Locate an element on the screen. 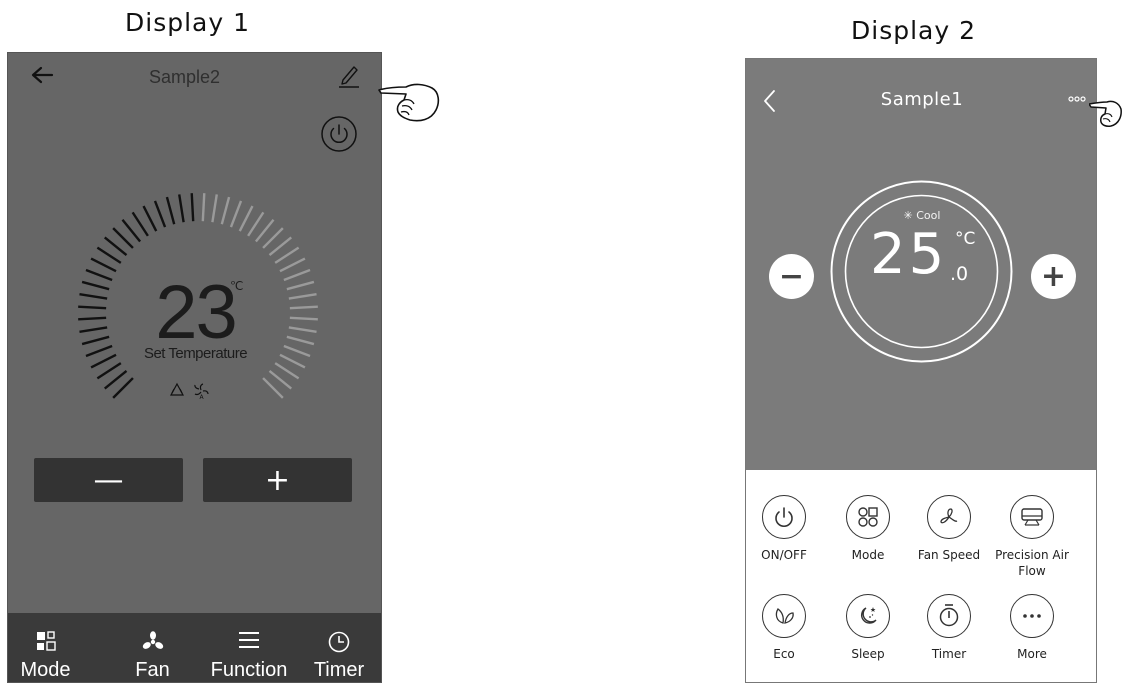 The image size is (1123, 683). temperature-unit: ℃ is located at coordinates (237, 286).